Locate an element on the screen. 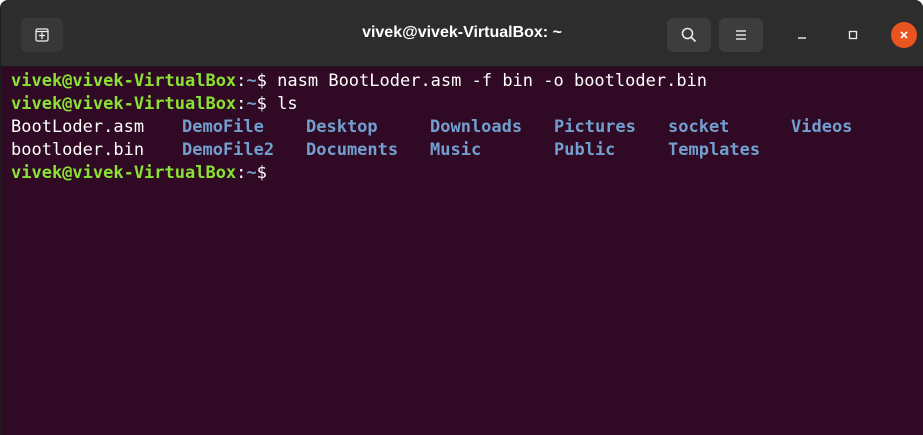 The width and height of the screenshot is (923, 435). ls-entry-dir: socket is located at coordinates (699, 127).